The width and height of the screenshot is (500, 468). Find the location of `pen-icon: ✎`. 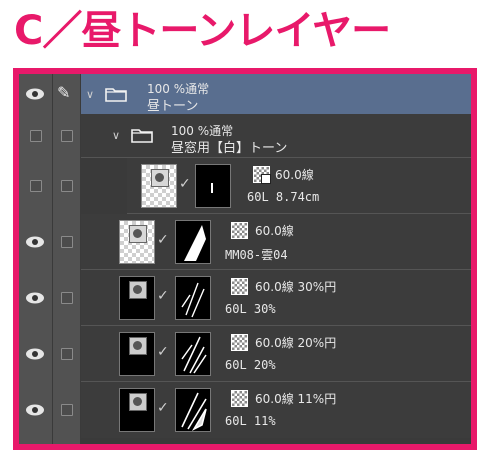

pen-icon: ✎ is located at coordinates (63, 92).